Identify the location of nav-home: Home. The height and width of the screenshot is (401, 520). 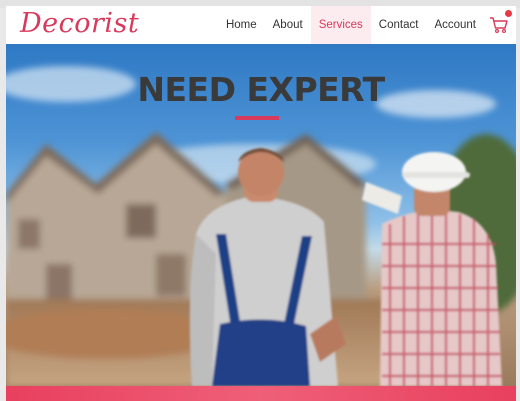
(241, 25).